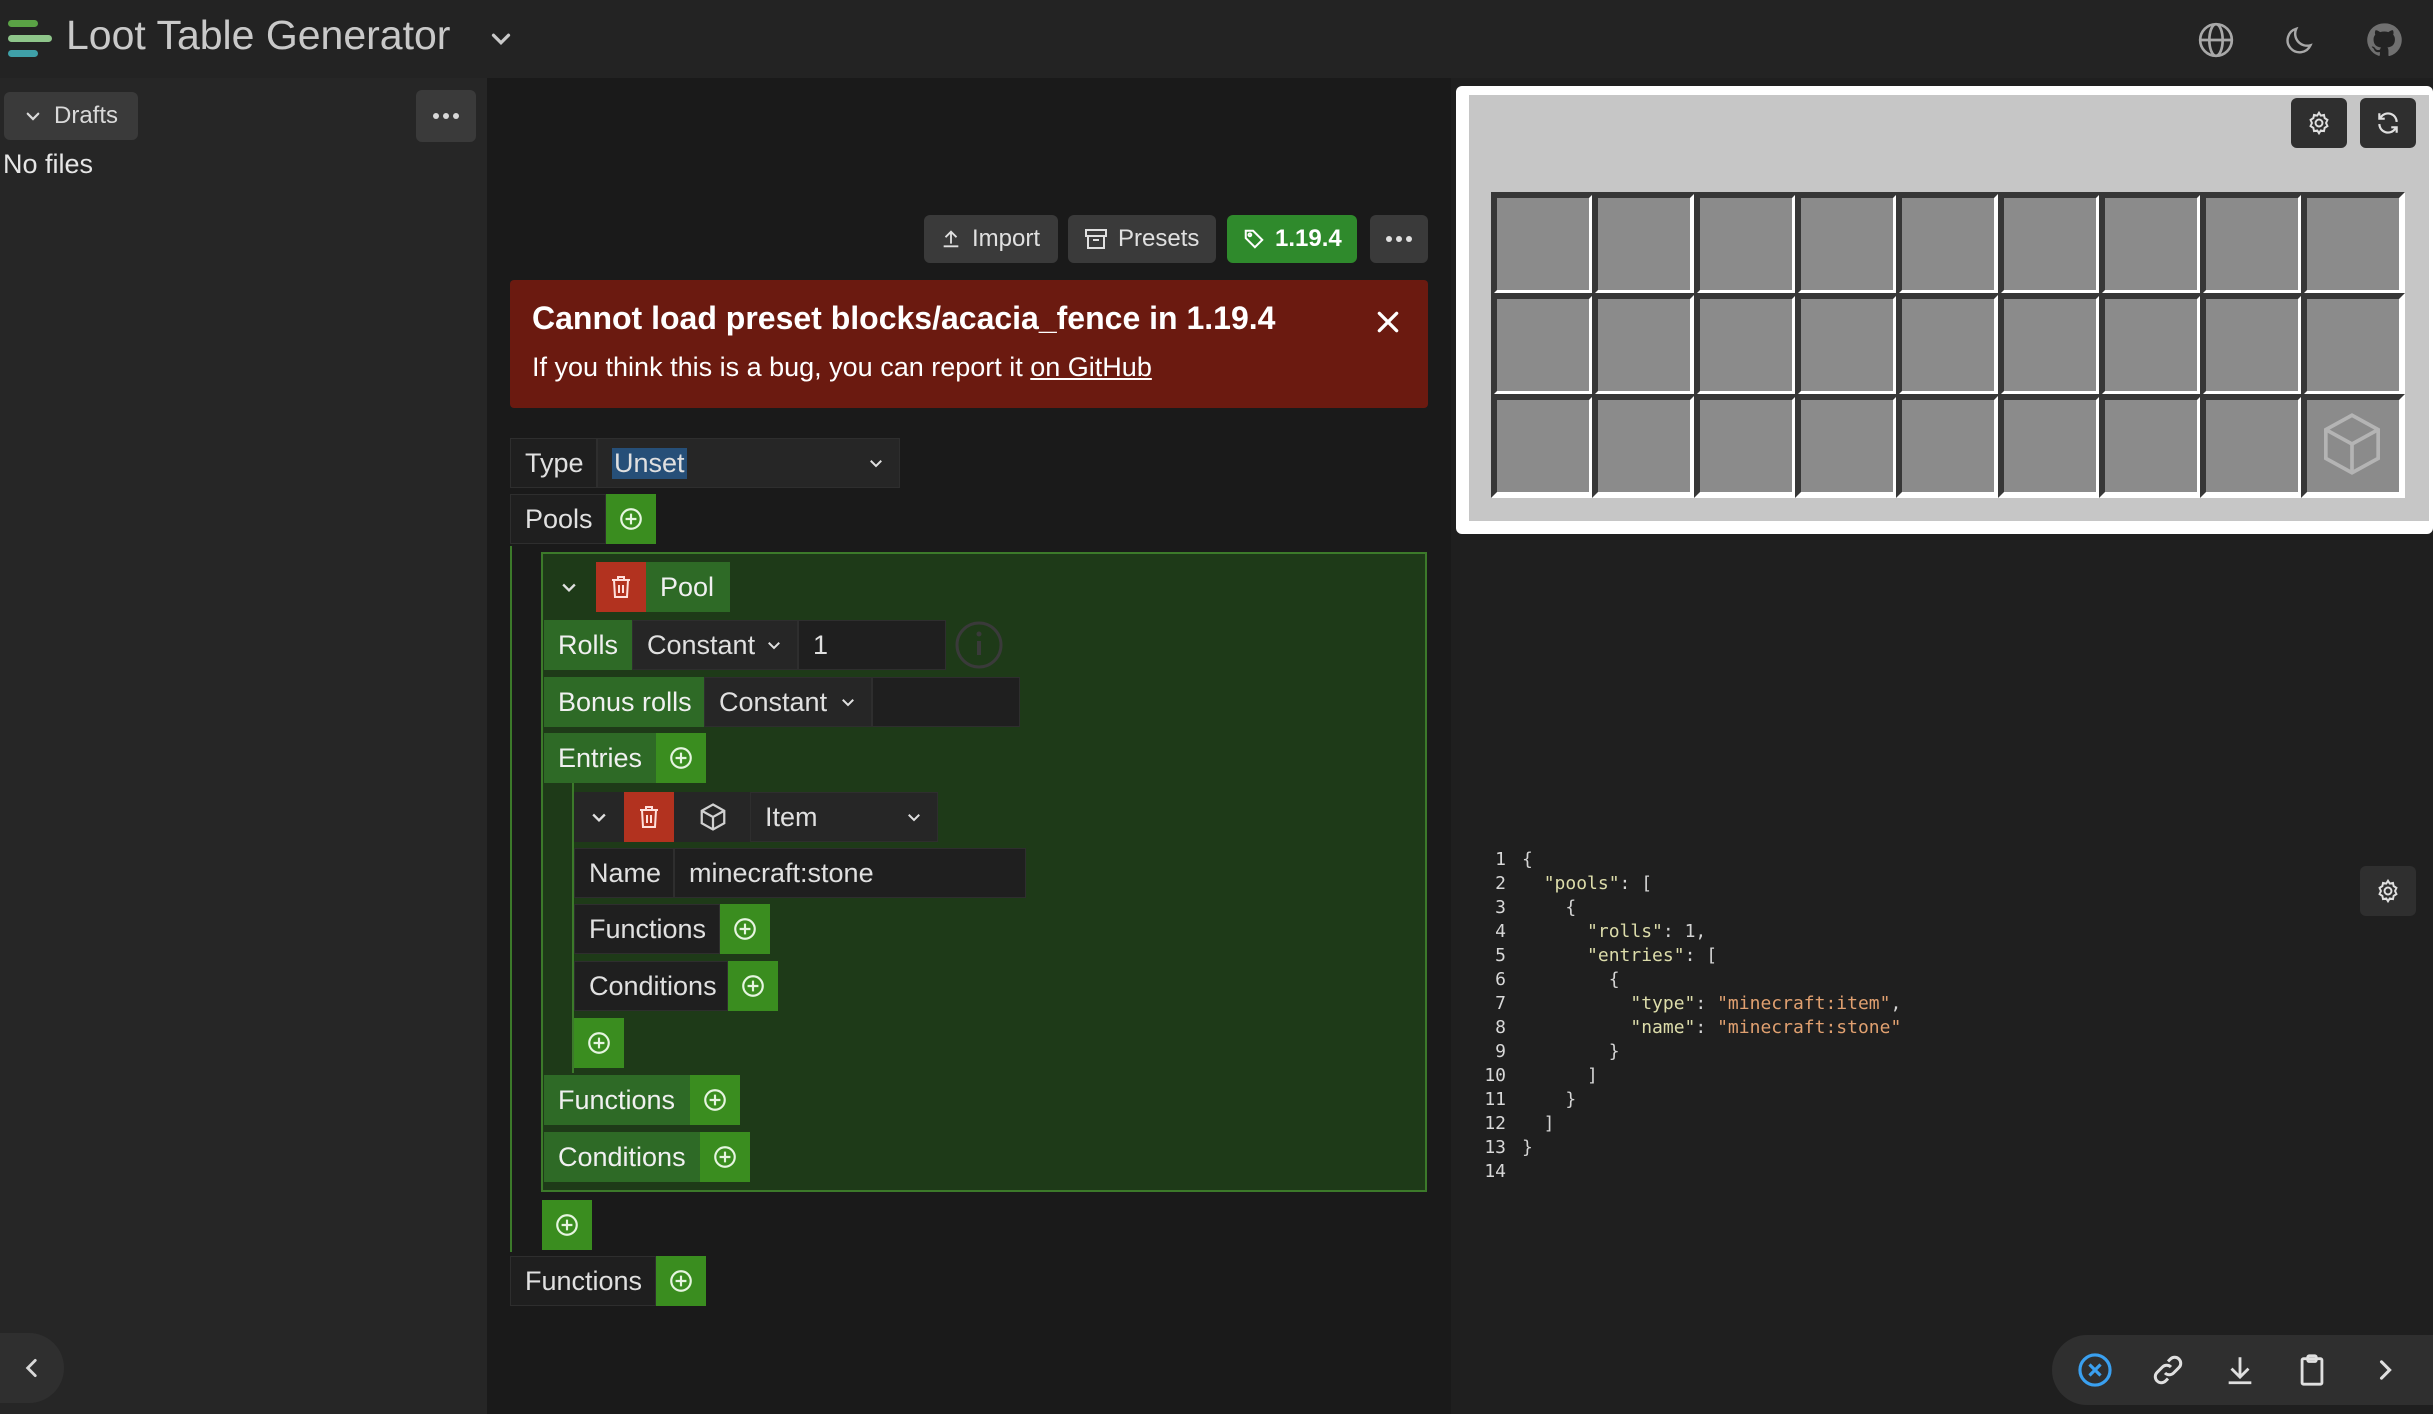 Image resolution: width=2433 pixels, height=1414 pixels. Describe the element at coordinates (2312, 1370) in the screenshot. I see `copy-button` at that location.